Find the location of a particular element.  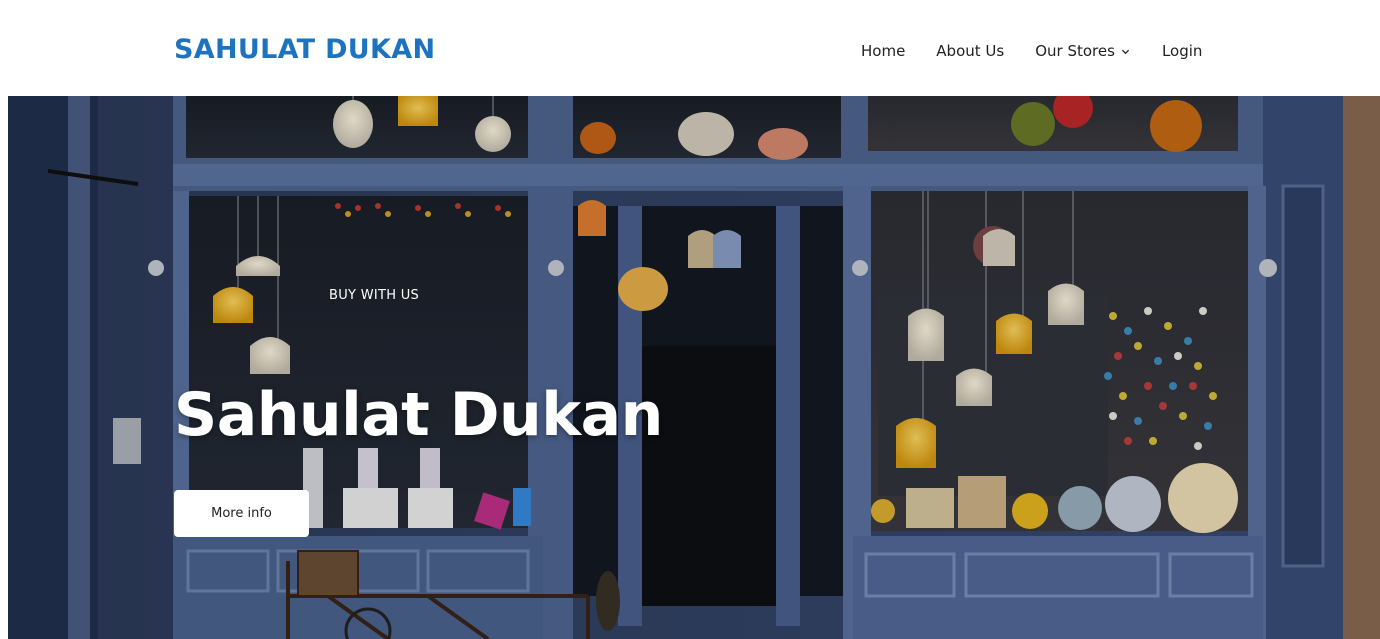

nav-home: Home is located at coordinates (883, 51).